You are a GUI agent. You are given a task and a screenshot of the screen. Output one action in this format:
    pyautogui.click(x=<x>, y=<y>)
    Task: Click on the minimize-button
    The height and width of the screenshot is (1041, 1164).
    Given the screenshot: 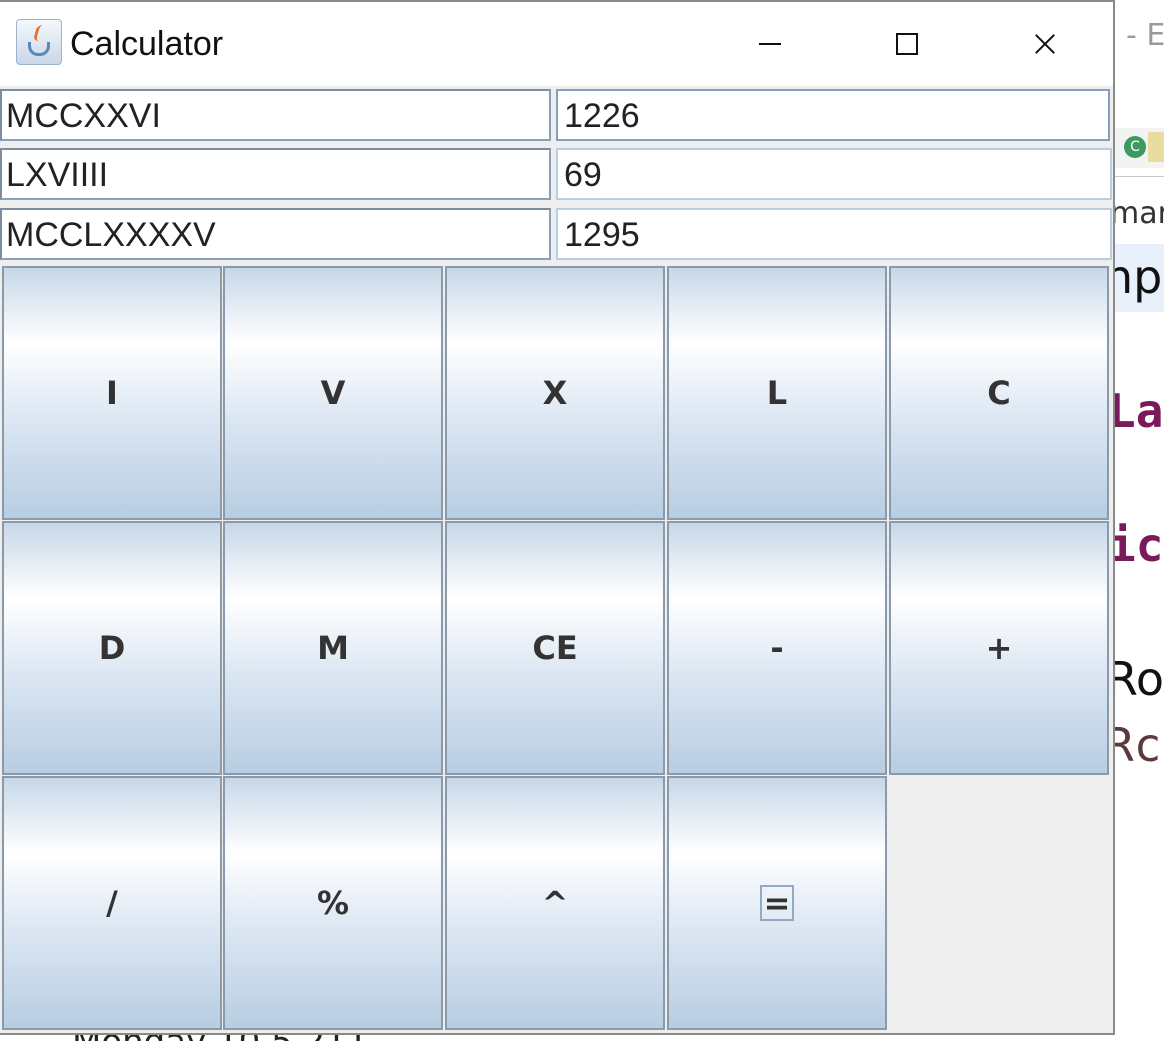 What is the action you would take?
    pyautogui.click(x=770, y=44)
    